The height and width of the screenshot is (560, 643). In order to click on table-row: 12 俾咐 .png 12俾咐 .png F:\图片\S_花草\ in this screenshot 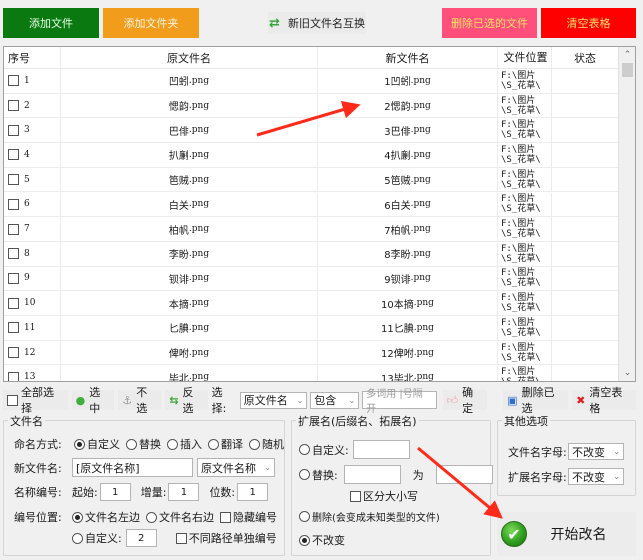, I will do `click(311, 353)`.